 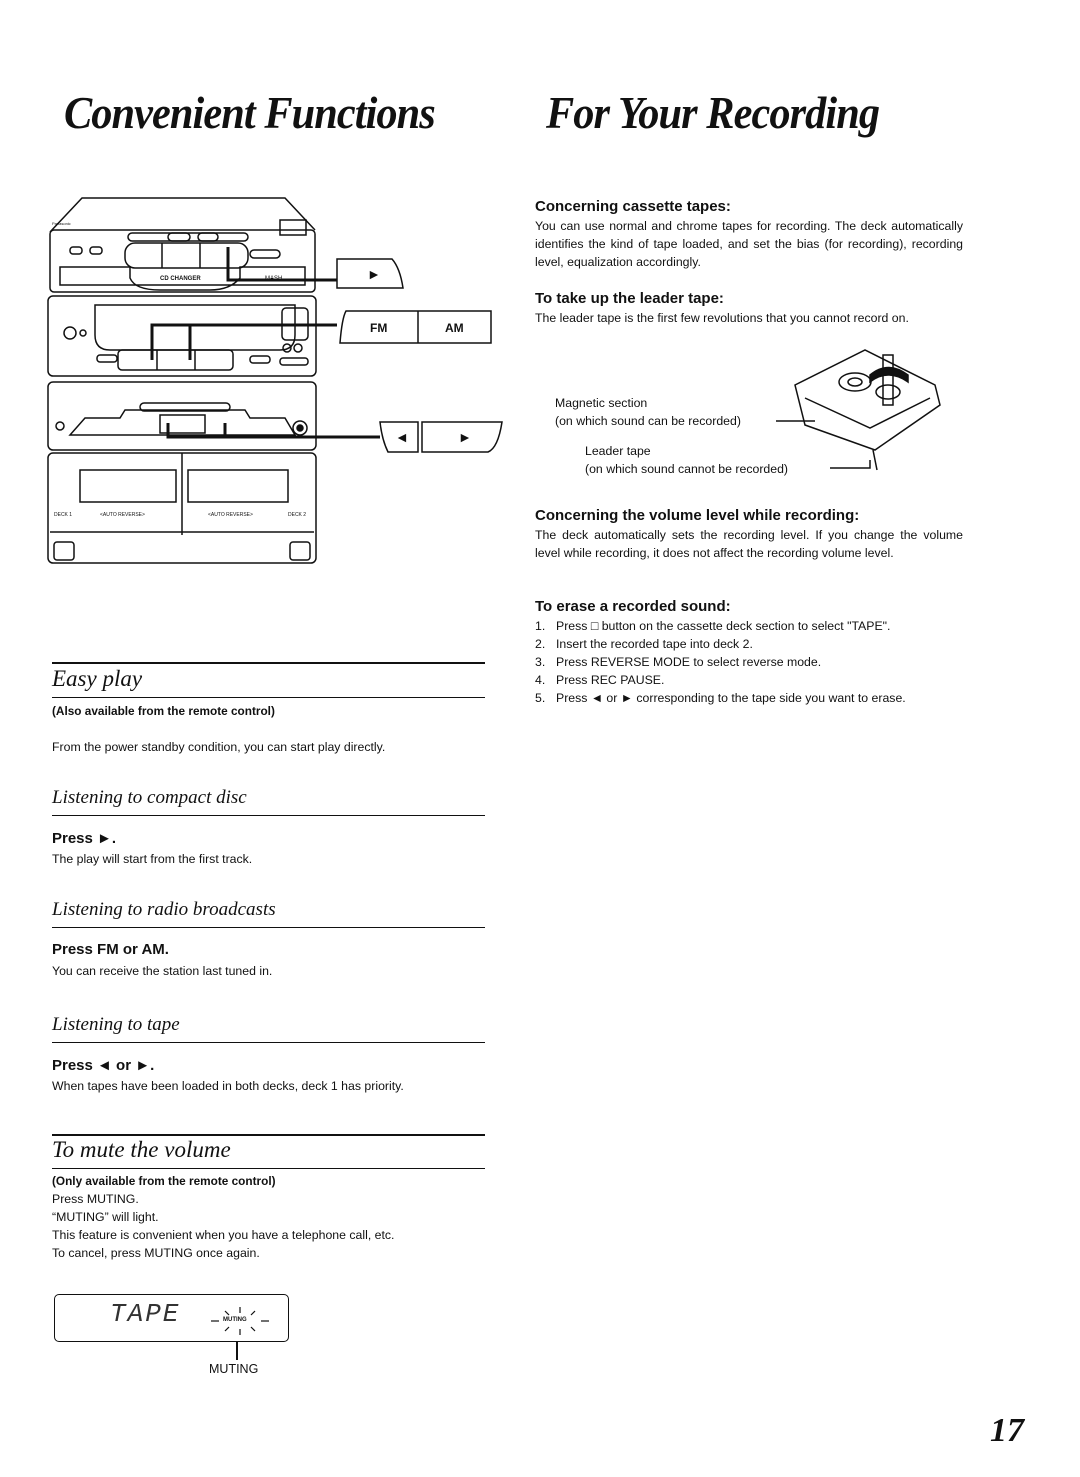 What do you see at coordinates (633, 206) in the screenshot?
I see `cassette-tapes-heading: Concerning cassette tapes:` at bounding box center [633, 206].